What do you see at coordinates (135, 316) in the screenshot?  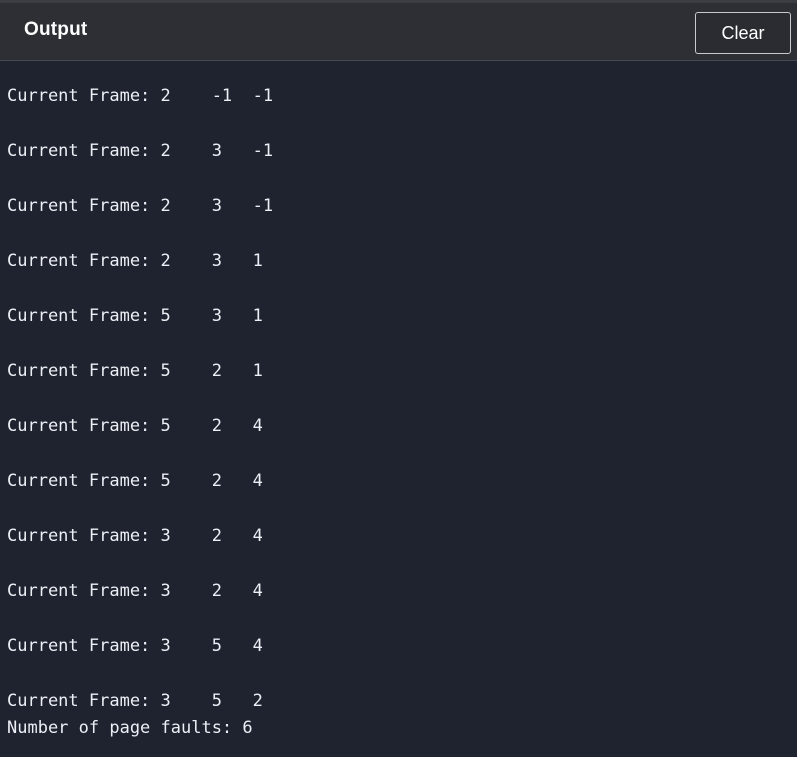 I see `output-line: Current Frame: 5 3 1` at bounding box center [135, 316].